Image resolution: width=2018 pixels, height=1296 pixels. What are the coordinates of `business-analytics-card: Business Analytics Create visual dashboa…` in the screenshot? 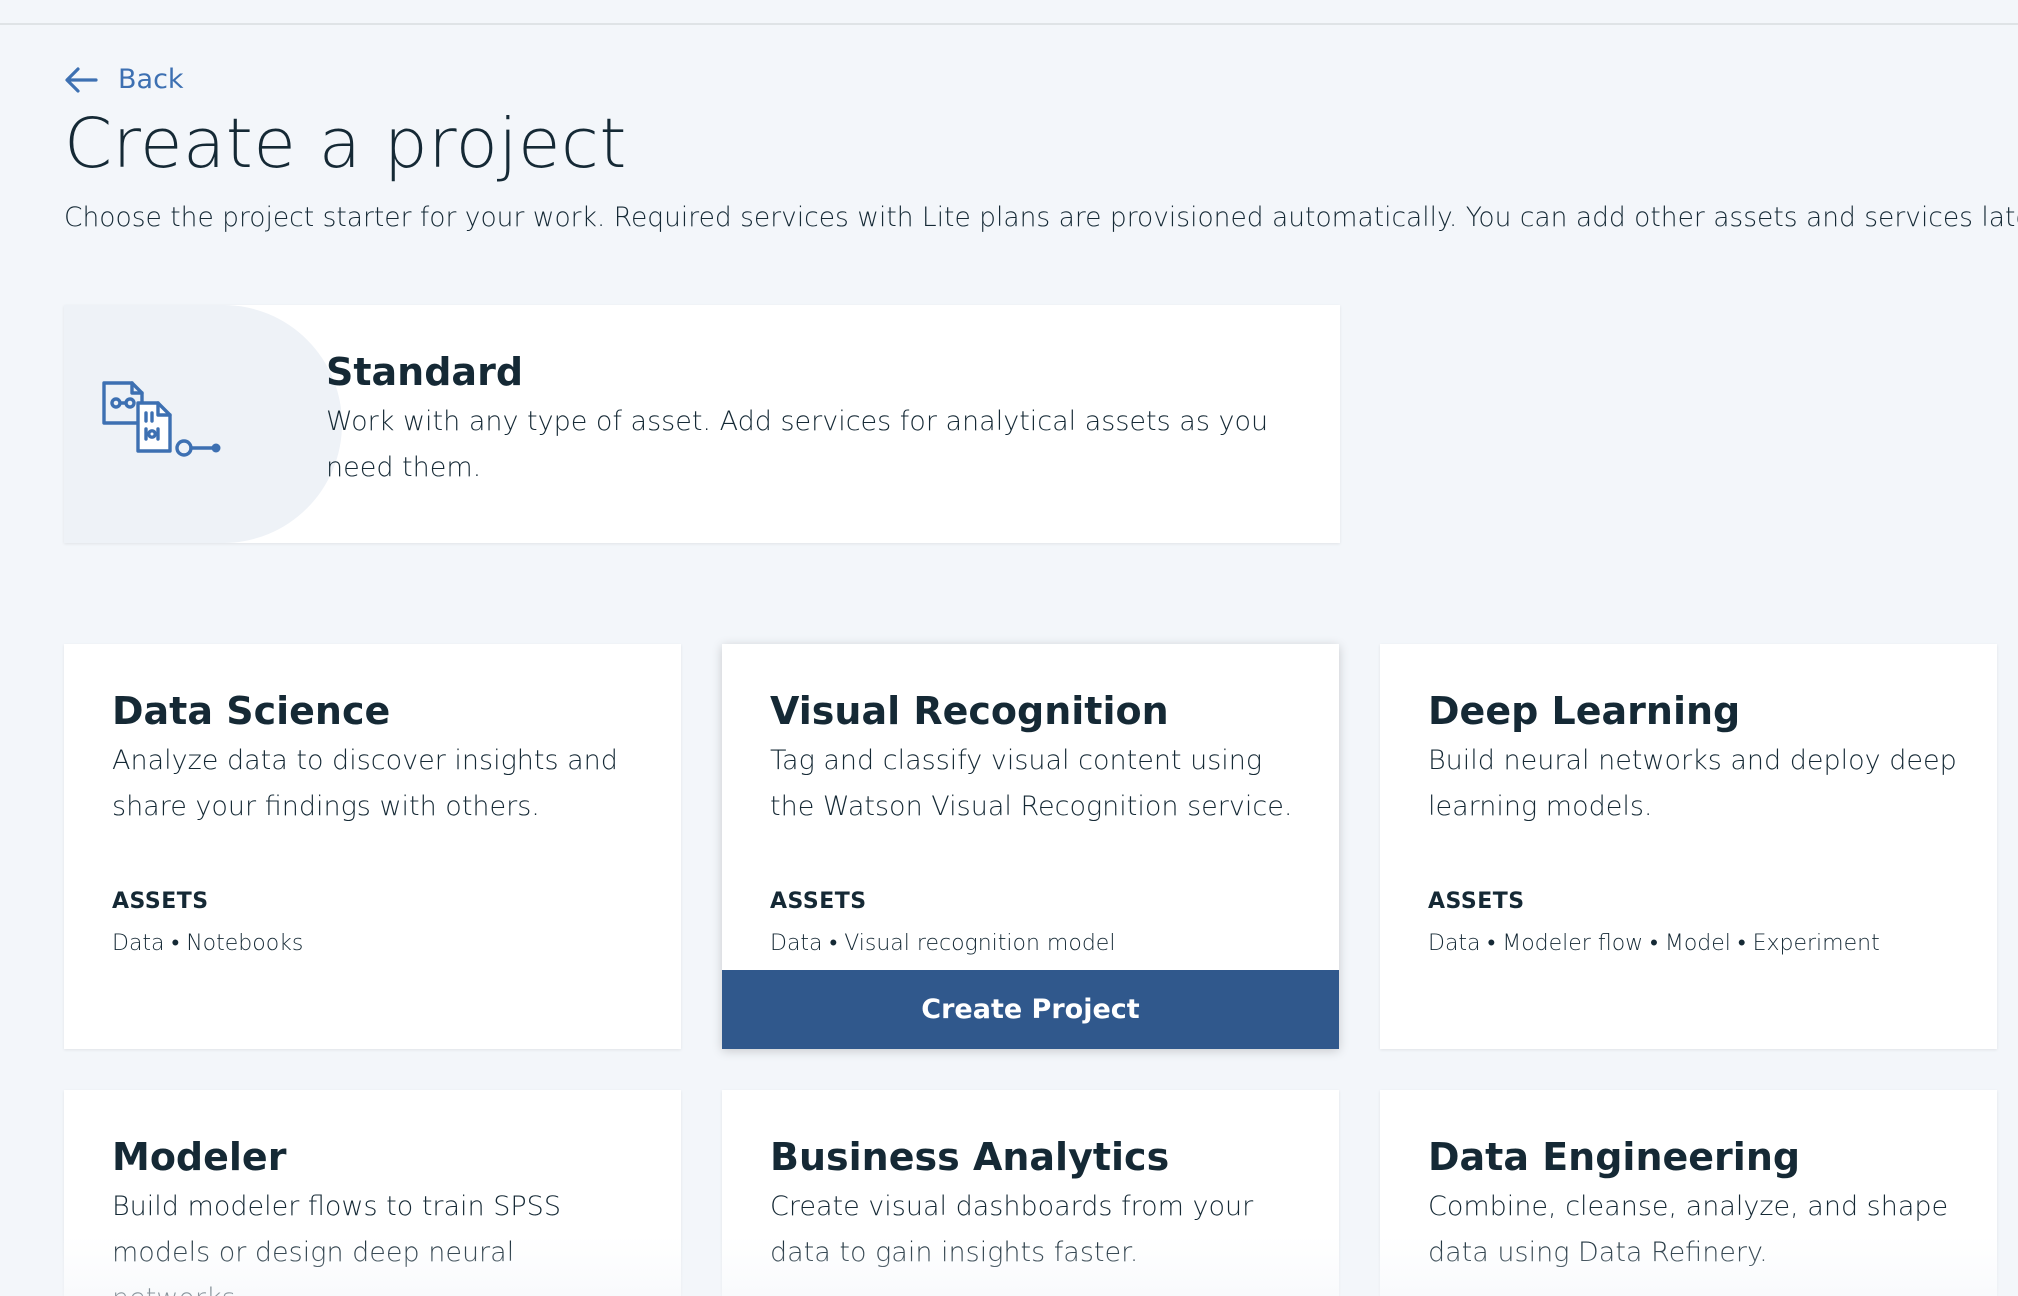 It's located at (1030, 1193).